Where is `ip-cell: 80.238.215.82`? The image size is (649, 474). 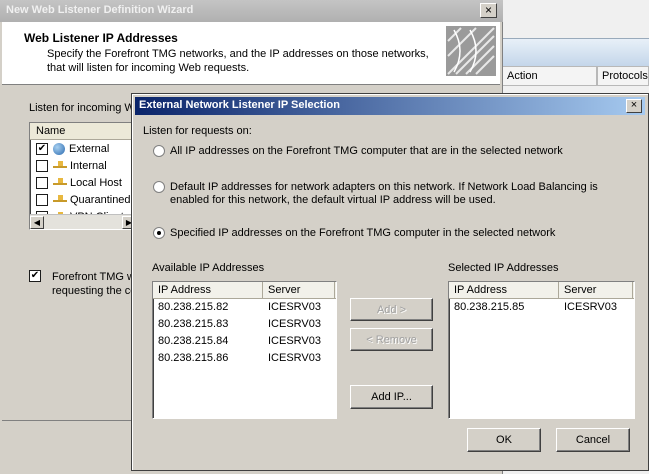
ip-cell: 80.238.215.82 is located at coordinates (193, 307).